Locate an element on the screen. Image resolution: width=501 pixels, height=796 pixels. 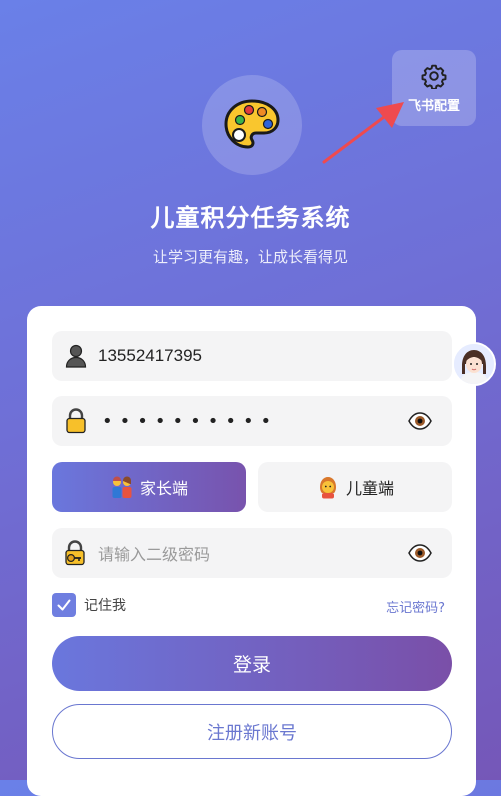
role-parent-label: 家长端 is located at coordinates (163, 488).